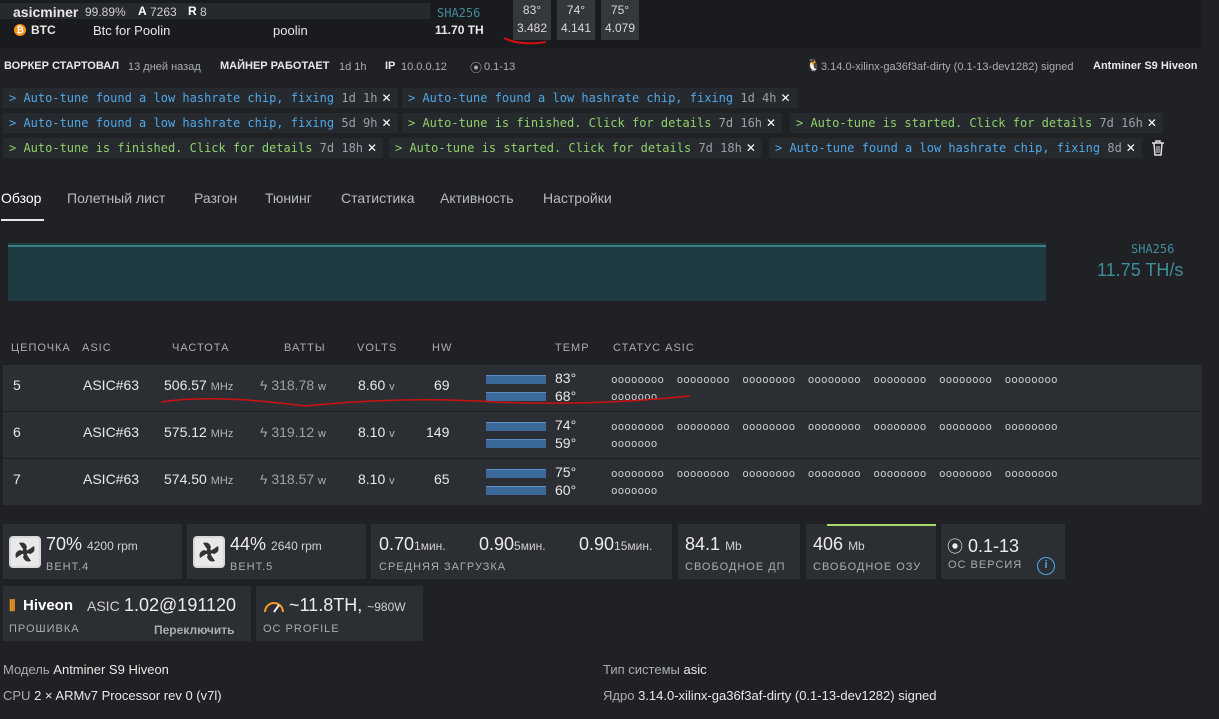  I want to click on board-temp: 83°, so click(566, 378).